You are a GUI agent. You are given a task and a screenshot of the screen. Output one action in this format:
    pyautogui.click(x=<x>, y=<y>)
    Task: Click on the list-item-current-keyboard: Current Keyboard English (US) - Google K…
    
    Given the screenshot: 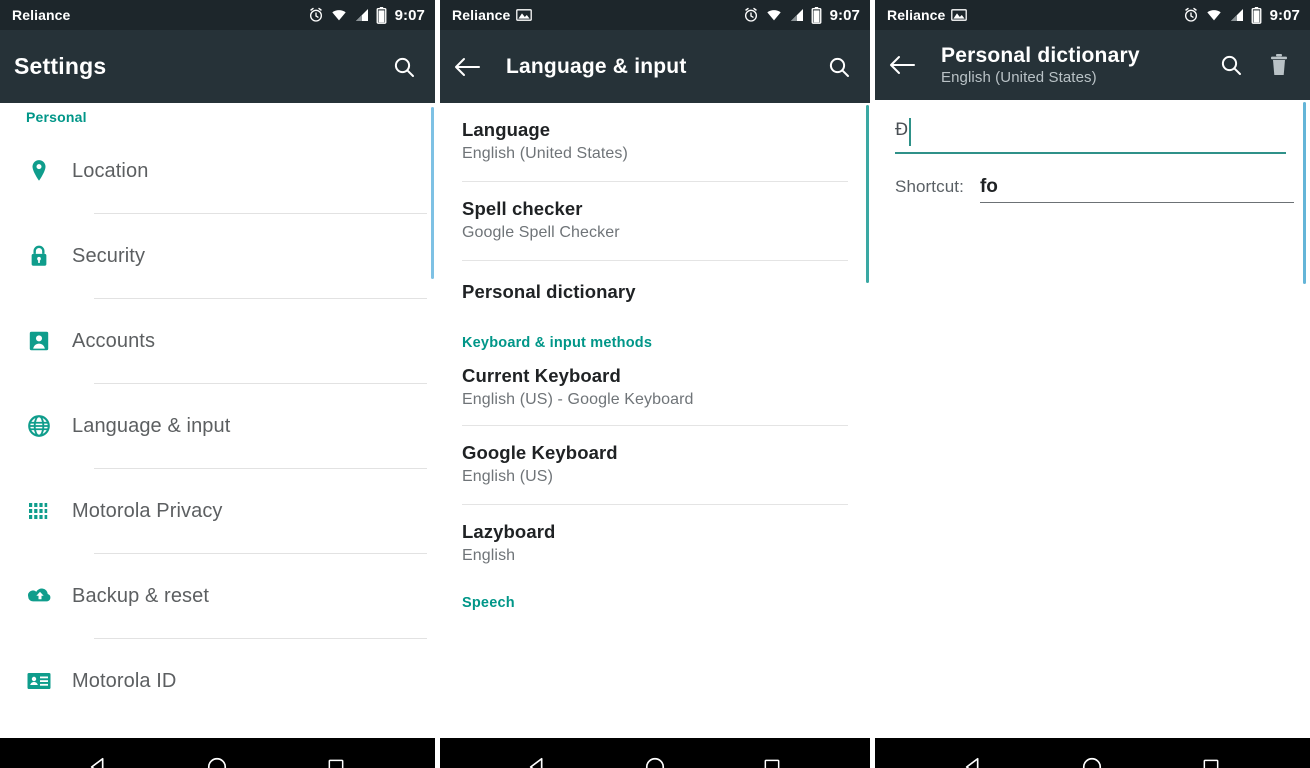 What is the action you would take?
    pyautogui.click(x=655, y=392)
    